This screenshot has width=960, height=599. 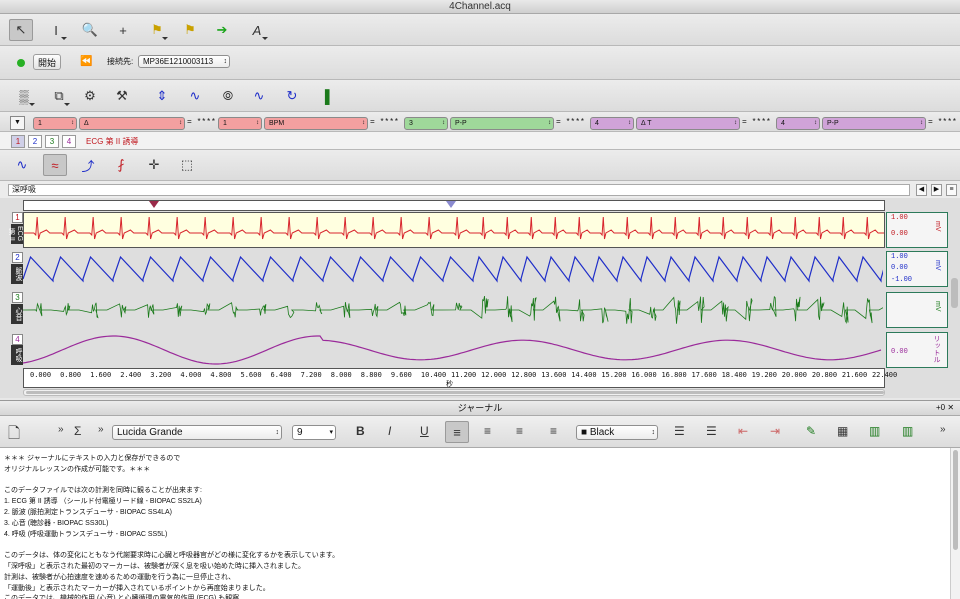 I want to click on annotate-tool-icon: A, so click(x=257, y=30).